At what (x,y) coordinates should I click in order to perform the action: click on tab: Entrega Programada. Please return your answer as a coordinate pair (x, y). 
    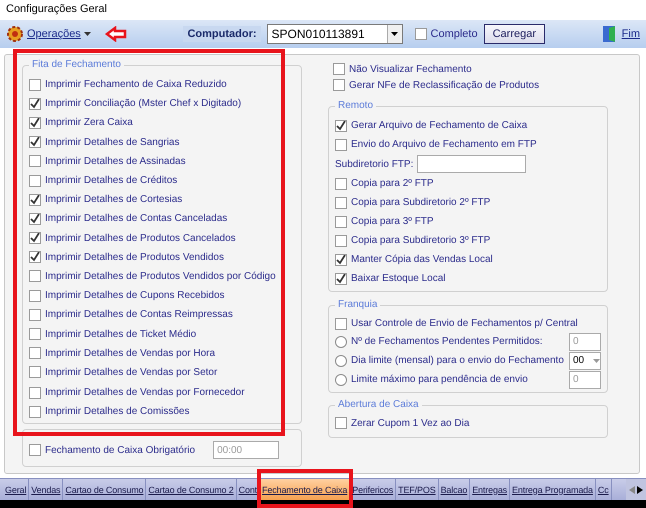
    Looking at the image, I should click on (553, 489).